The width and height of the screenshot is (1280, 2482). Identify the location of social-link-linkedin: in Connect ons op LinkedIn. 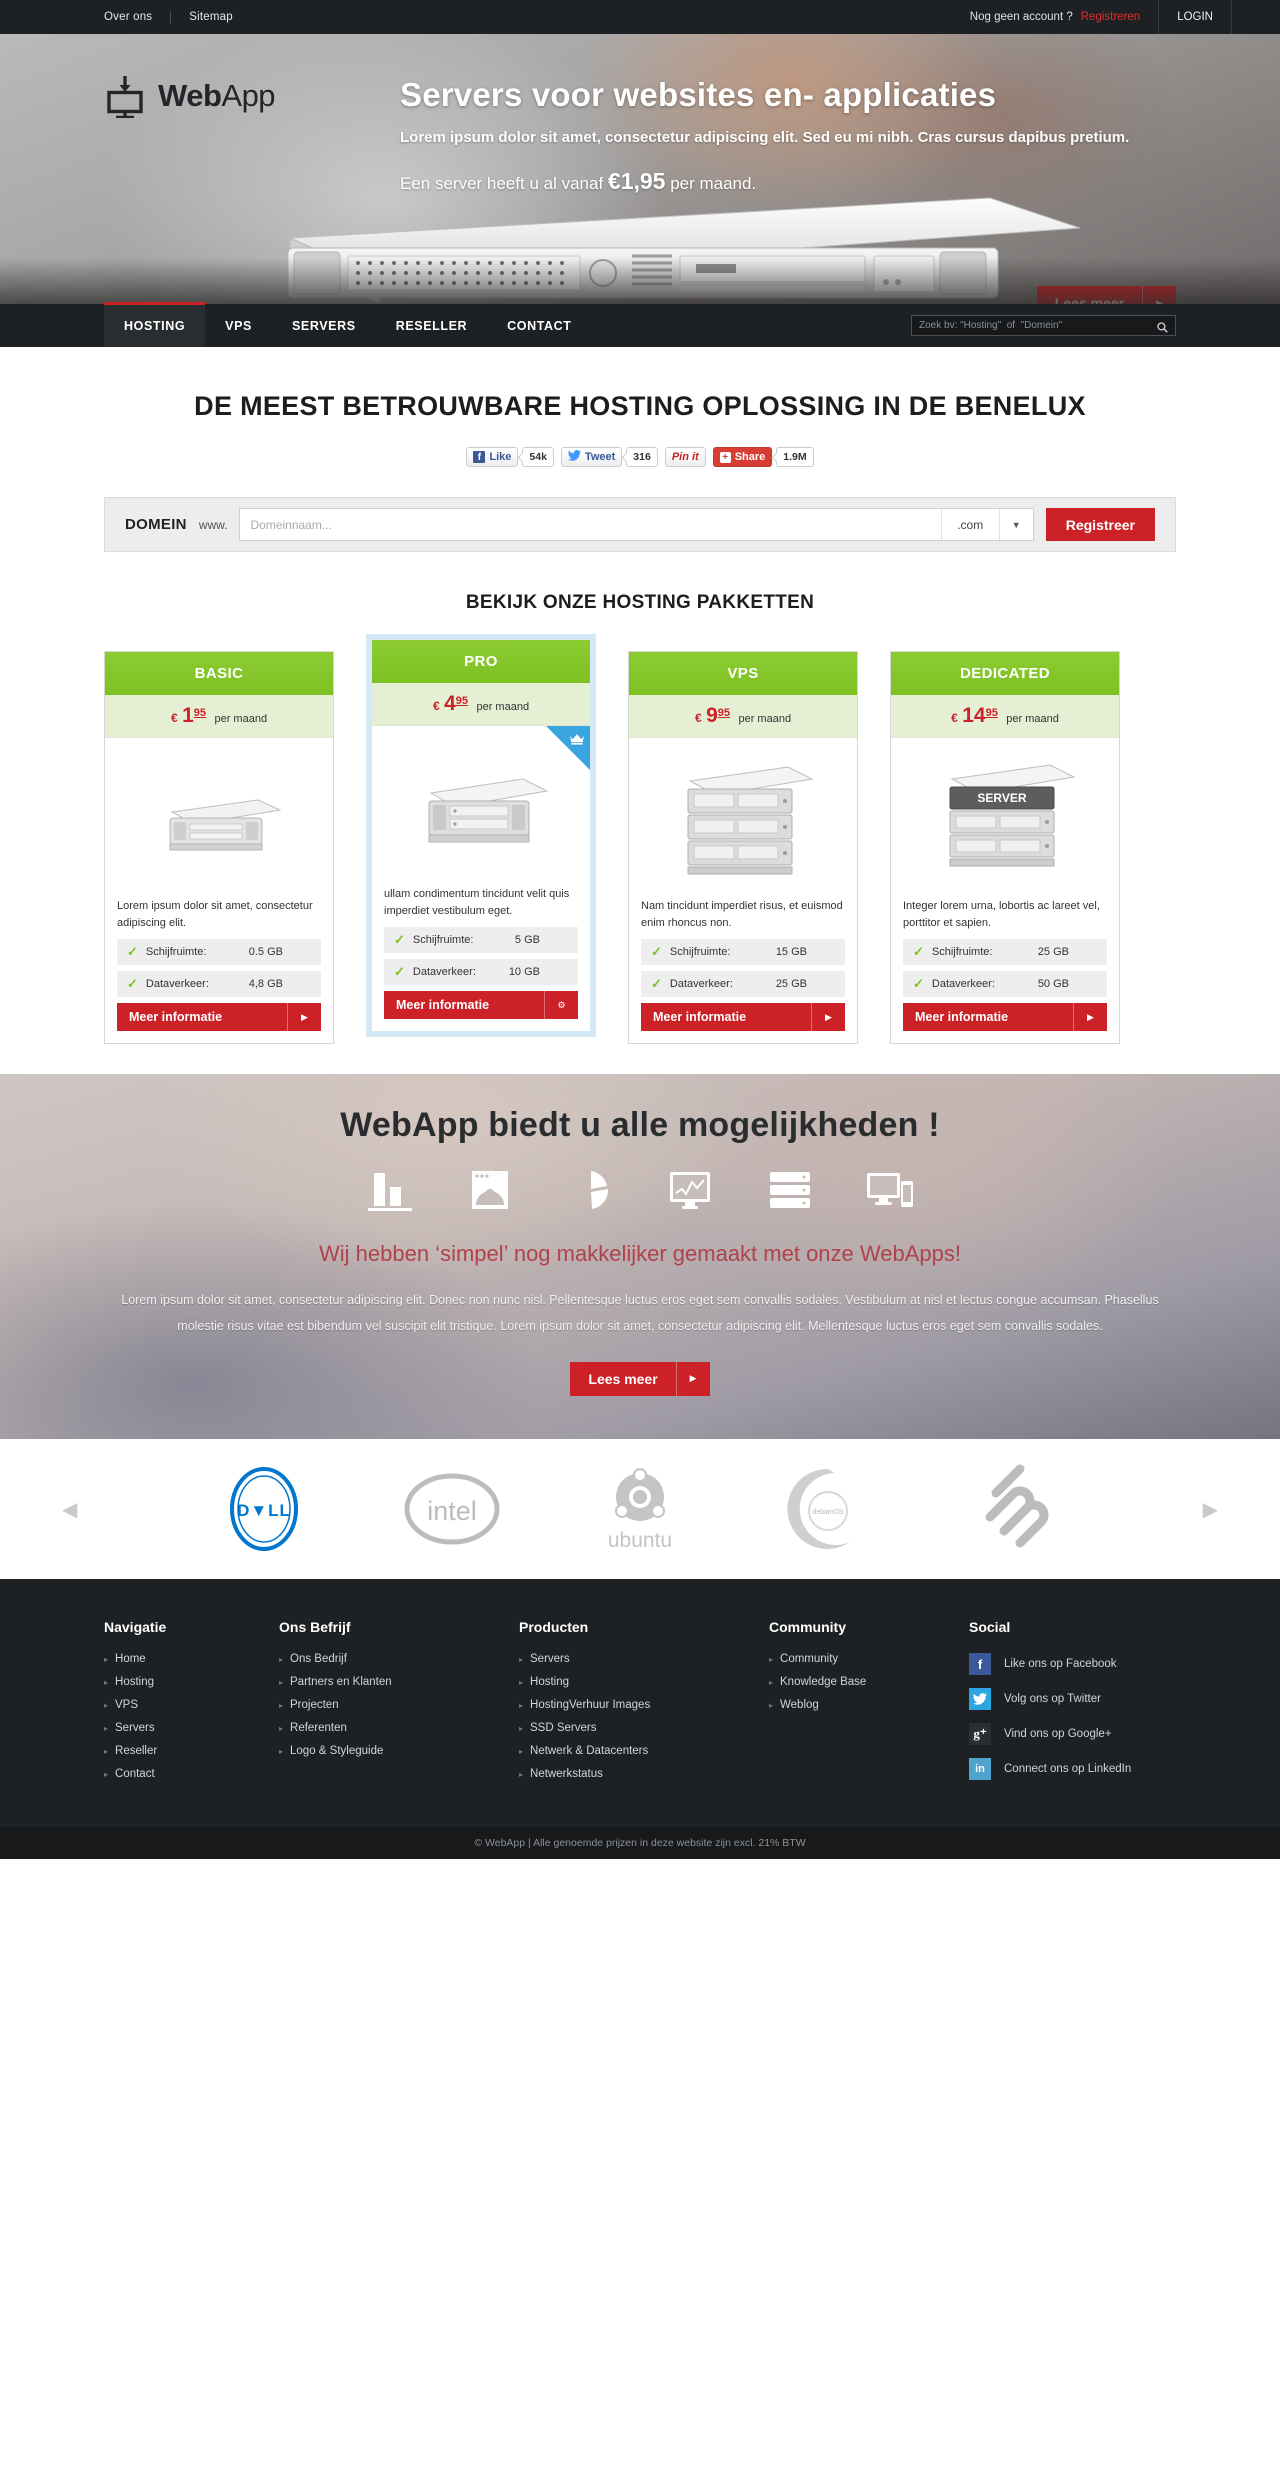
(1072, 1769).